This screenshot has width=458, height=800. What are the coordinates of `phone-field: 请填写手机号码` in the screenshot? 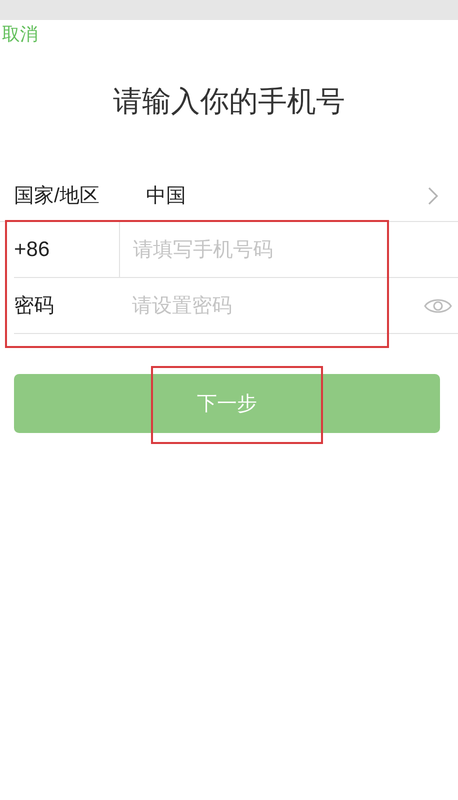 It's located at (289, 249).